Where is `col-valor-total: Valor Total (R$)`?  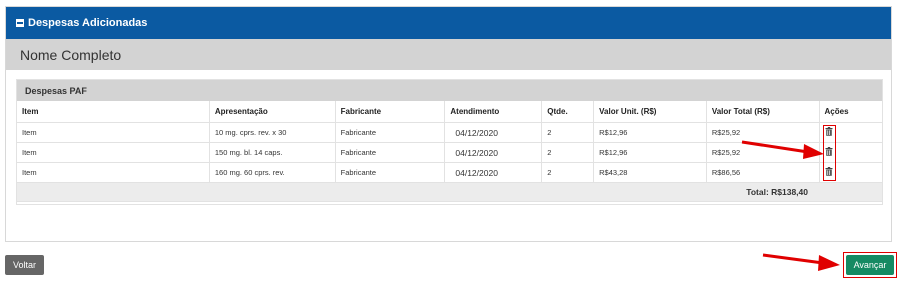
col-valor-total: Valor Total (R$) is located at coordinates (763, 112).